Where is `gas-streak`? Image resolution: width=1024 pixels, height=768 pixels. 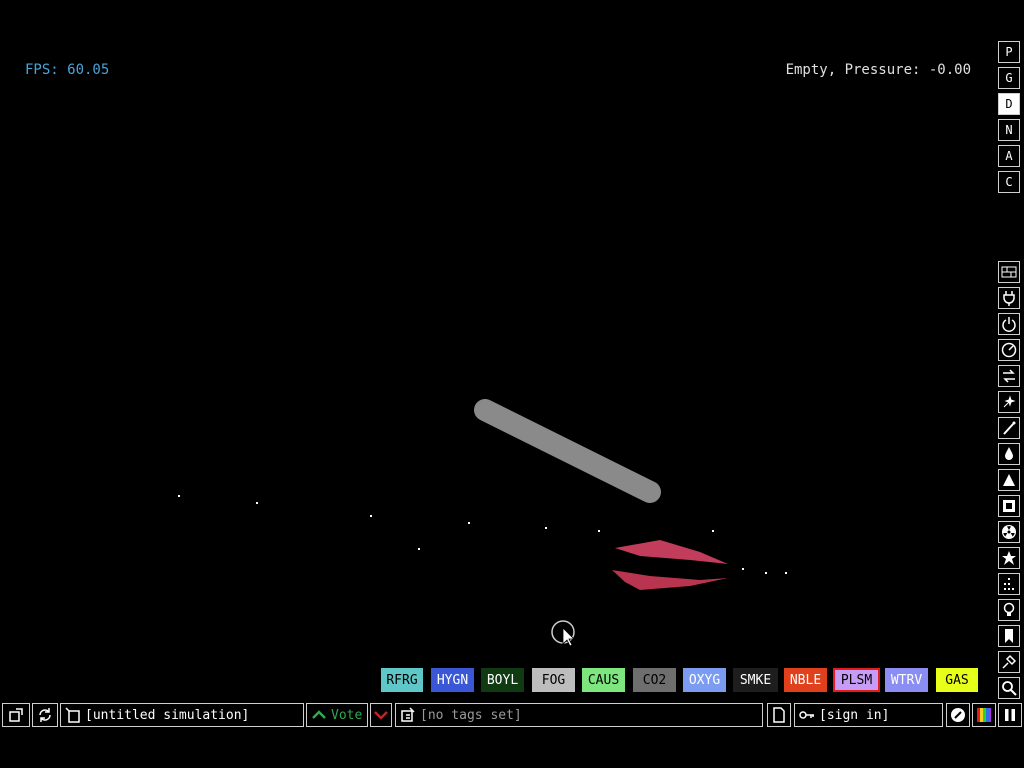 gas-streak is located at coordinates (567, 451).